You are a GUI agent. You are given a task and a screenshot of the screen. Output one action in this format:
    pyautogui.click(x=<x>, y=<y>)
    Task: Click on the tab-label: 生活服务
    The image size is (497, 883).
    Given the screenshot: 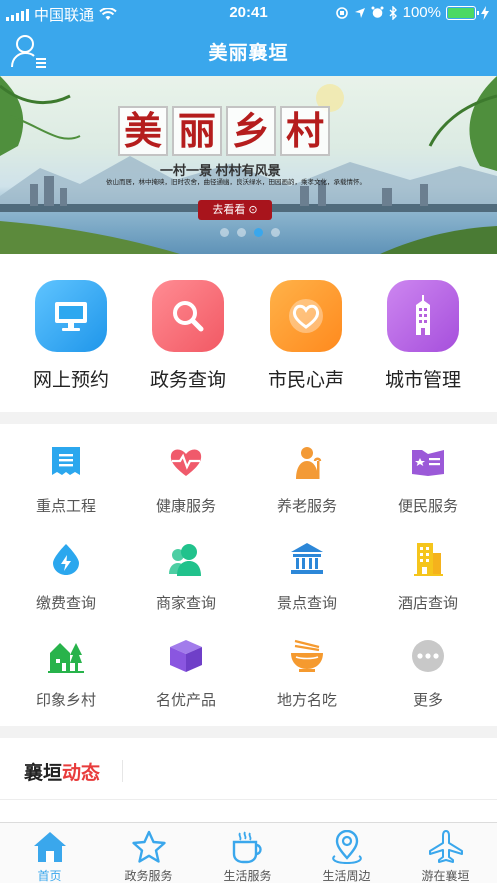 What is the action you would take?
    pyautogui.click(x=247, y=876)
    